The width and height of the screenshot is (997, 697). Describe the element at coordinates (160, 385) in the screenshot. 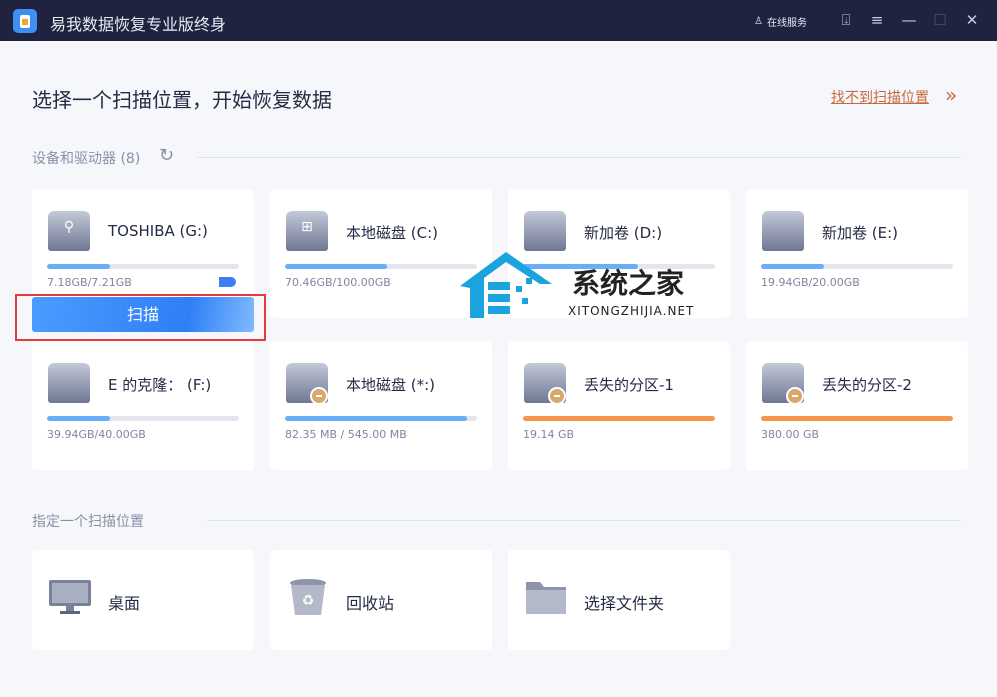

I see `drive-name: E 的克隆： (F:)` at that location.